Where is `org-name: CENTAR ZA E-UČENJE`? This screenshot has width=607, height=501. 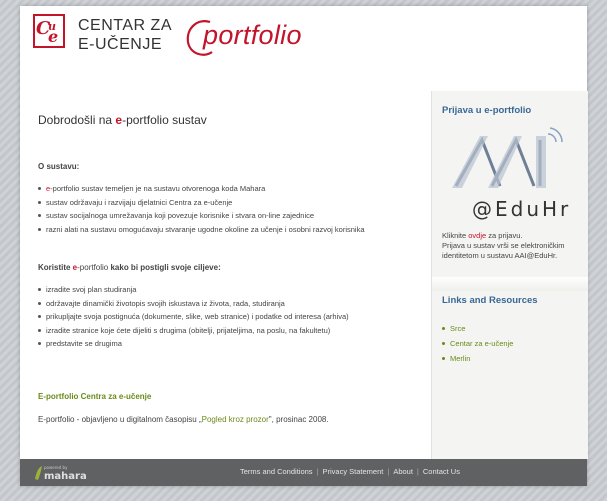 org-name: CENTAR ZA E-UČENJE is located at coordinates (125, 35).